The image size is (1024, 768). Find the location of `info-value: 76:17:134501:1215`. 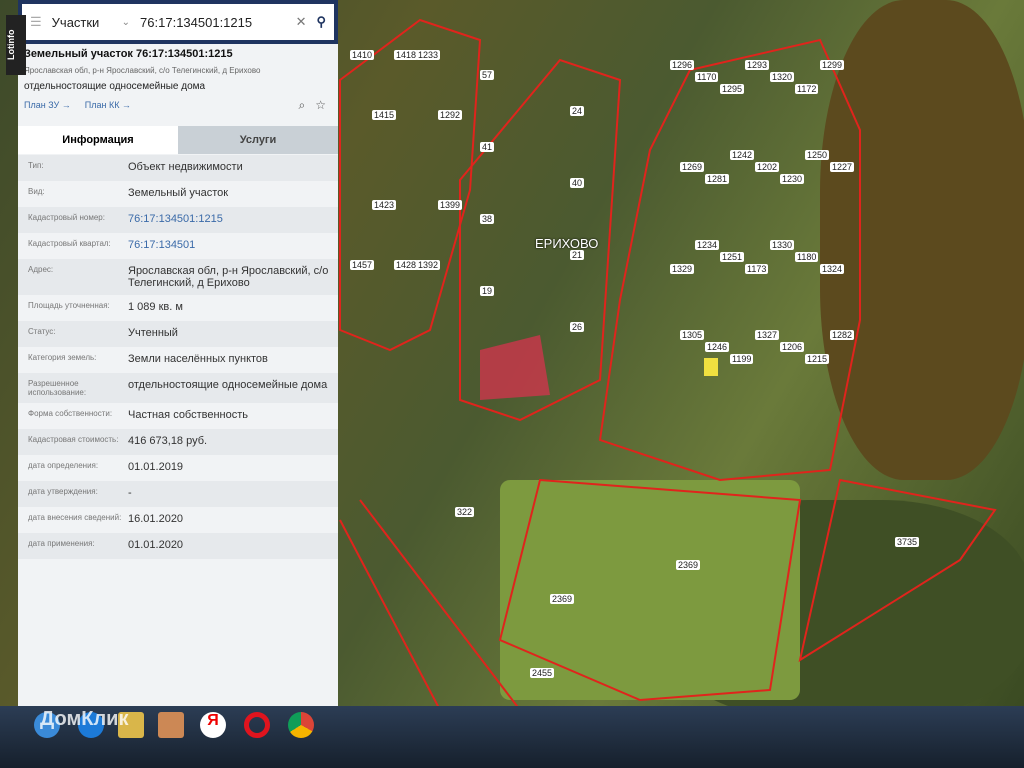

info-value: 76:17:134501:1215 is located at coordinates (229, 220).